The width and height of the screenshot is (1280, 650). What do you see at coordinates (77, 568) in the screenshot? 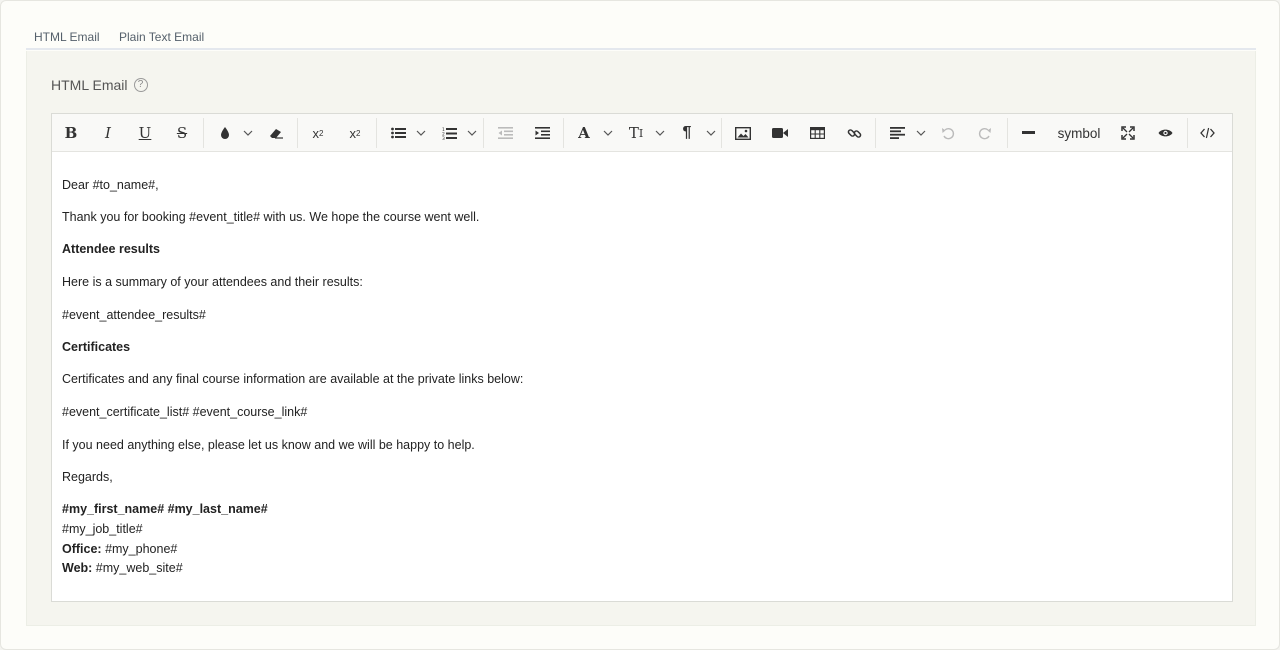
I see `web-label: Web:` at bounding box center [77, 568].